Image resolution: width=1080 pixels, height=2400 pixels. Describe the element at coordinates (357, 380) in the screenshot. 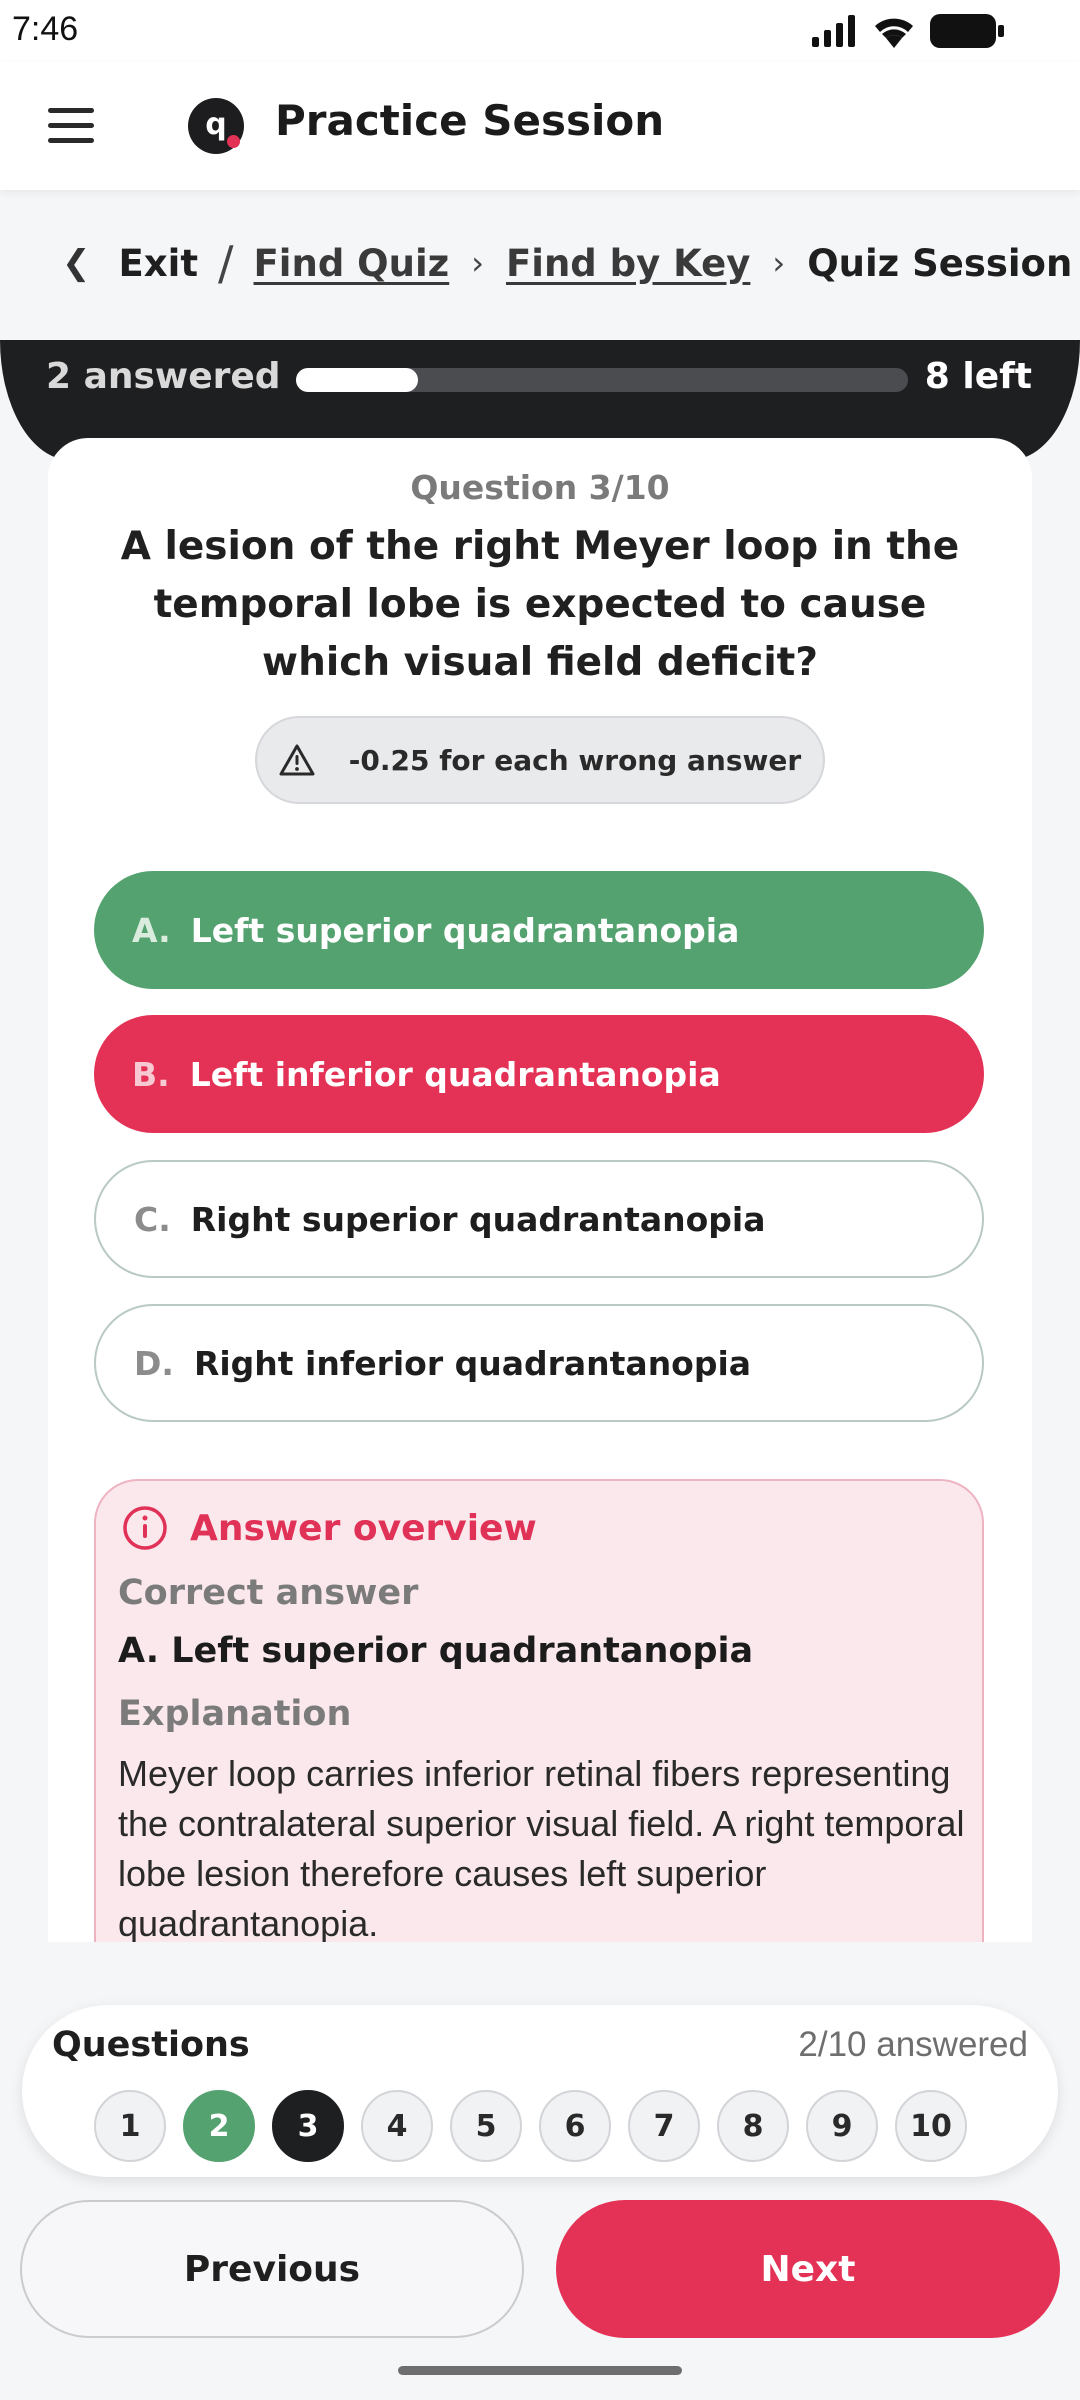

I see `progress-fill` at that location.